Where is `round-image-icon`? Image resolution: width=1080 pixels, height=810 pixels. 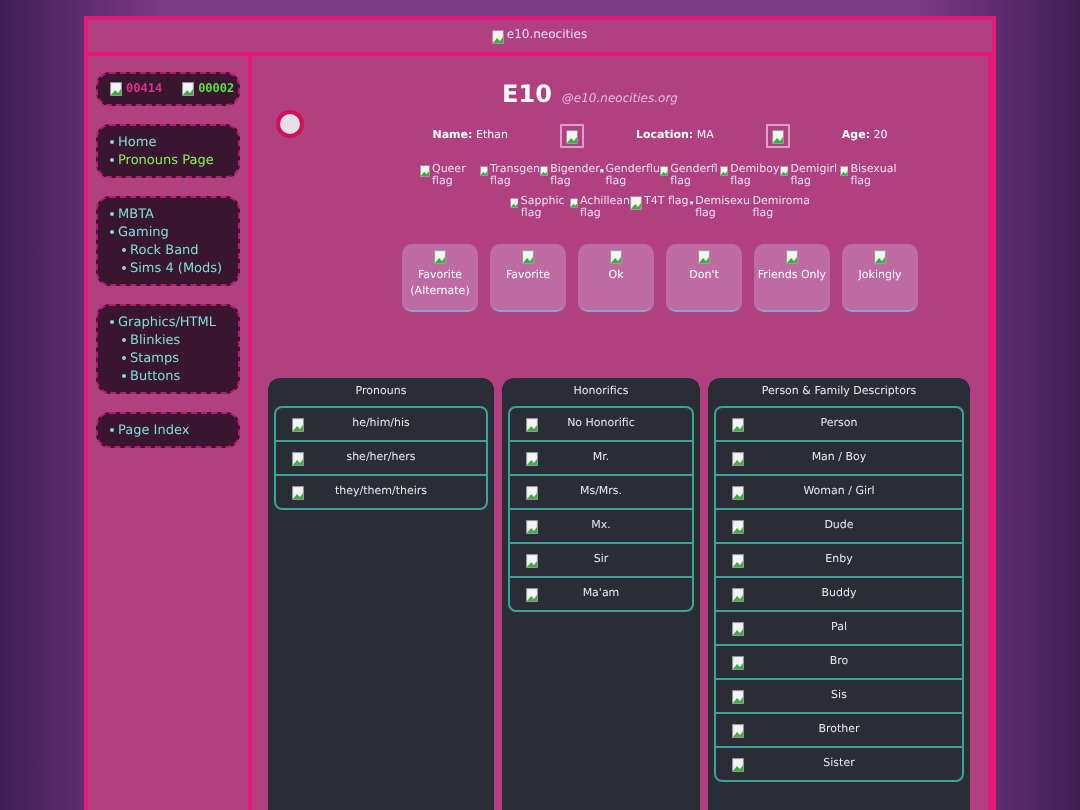 round-image-icon is located at coordinates (290, 124).